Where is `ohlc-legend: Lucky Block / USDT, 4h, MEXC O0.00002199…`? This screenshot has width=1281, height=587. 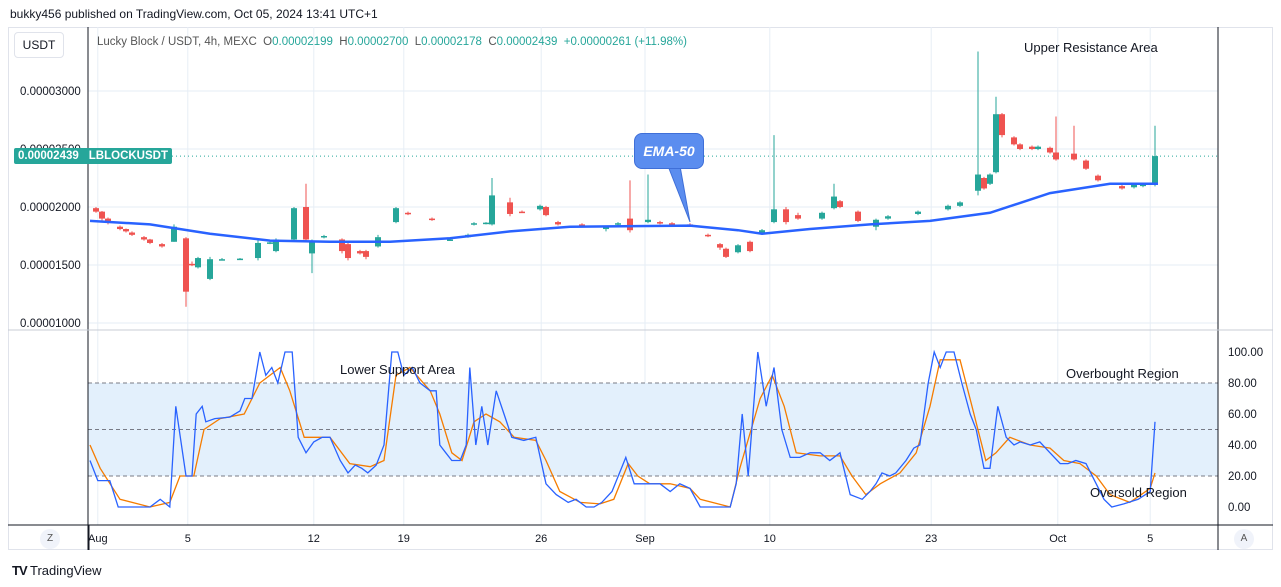
ohlc-legend: Lucky Block / USDT, 4h, MEXC O0.00002199… is located at coordinates (392, 42).